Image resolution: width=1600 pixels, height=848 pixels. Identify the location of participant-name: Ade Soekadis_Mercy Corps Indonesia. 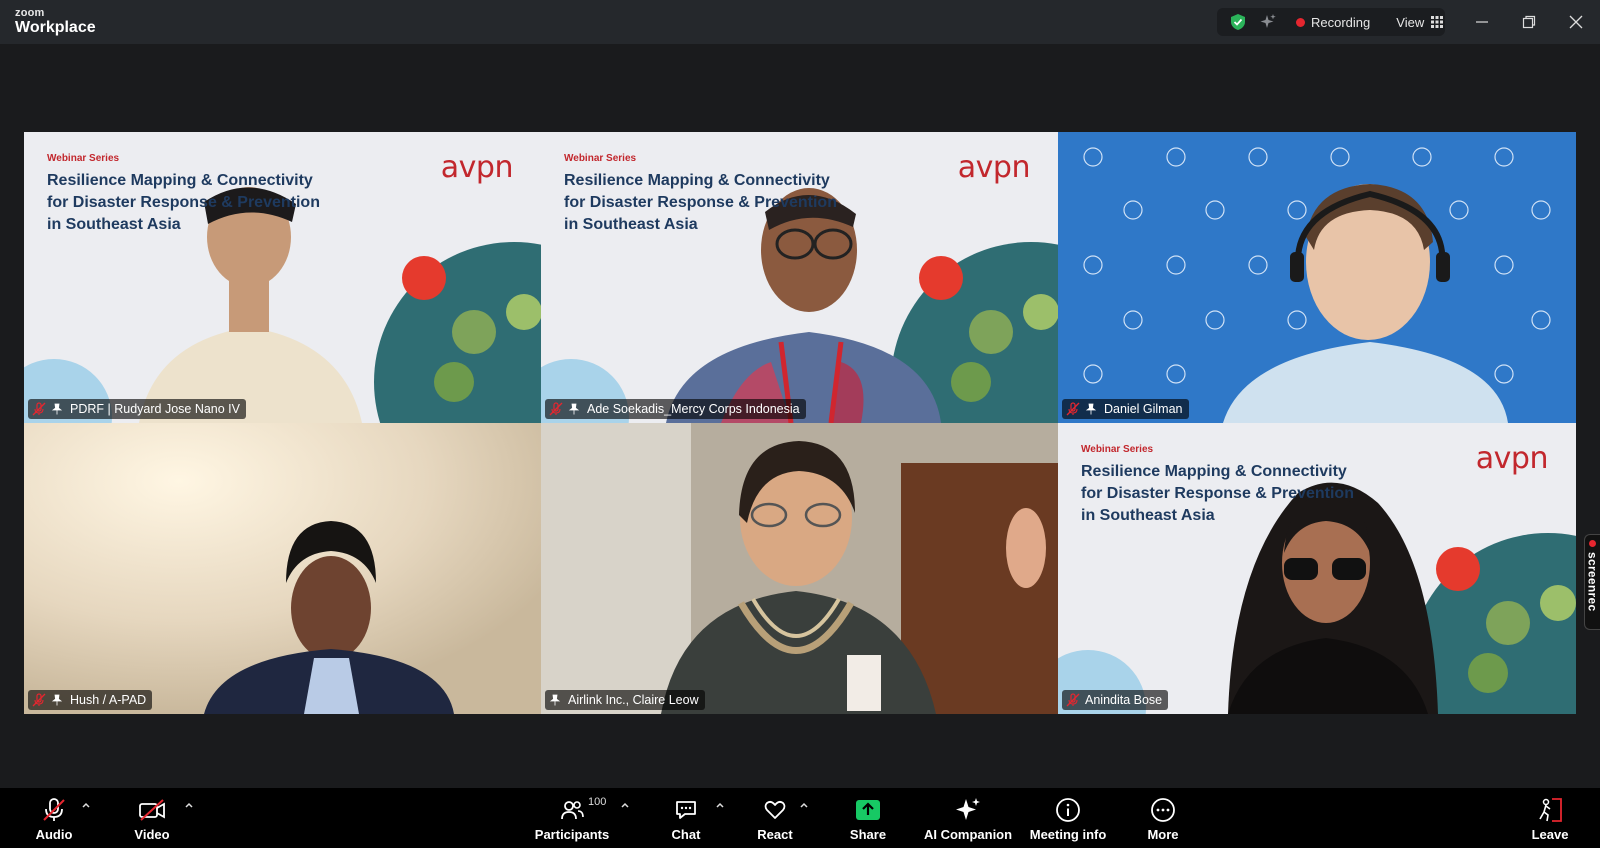
(693, 409).